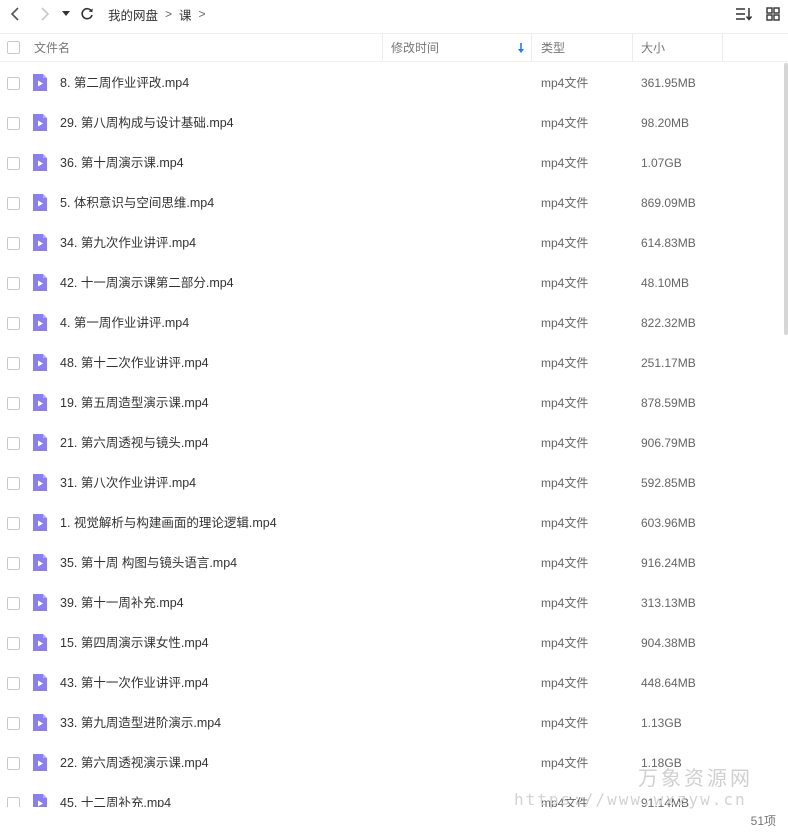 The width and height of the screenshot is (788, 833). I want to click on file-size: 916.24MB, so click(668, 563).